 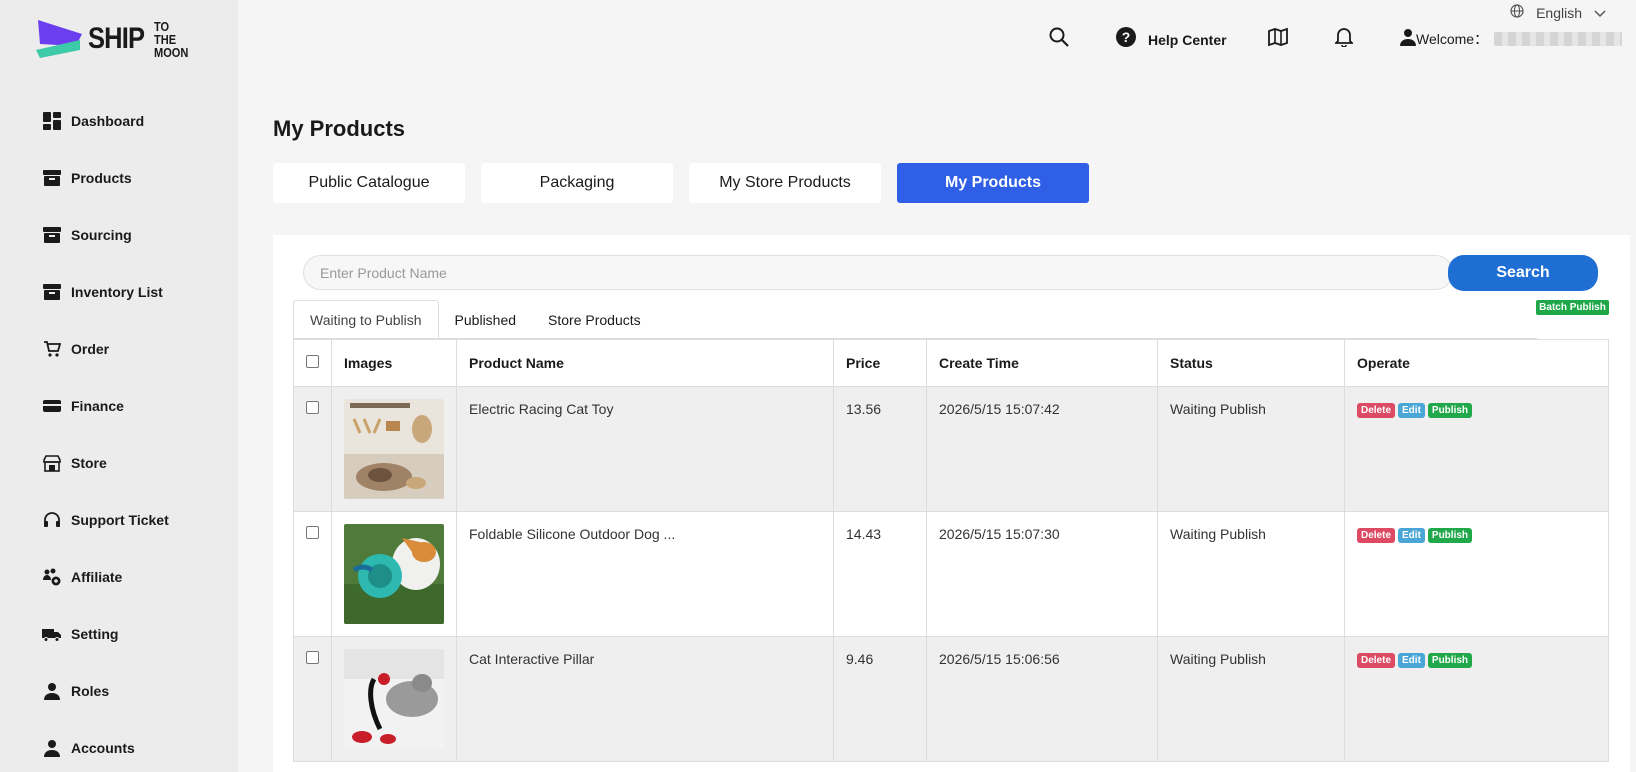 What do you see at coordinates (486, 319) in the screenshot?
I see `tab-published: Published` at bounding box center [486, 319].